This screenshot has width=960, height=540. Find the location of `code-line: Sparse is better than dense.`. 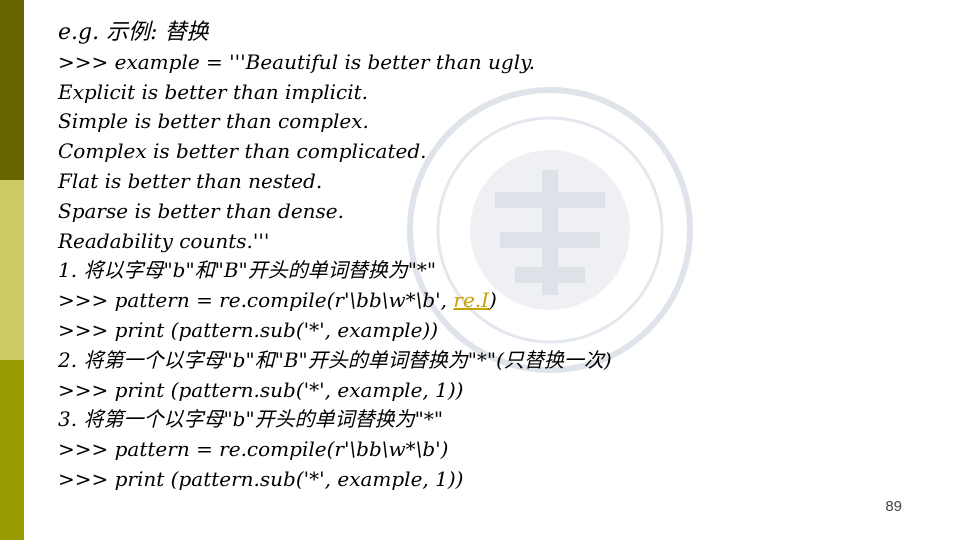

code-line: Sparse is better than dense. is located at coordinates (201, 210).